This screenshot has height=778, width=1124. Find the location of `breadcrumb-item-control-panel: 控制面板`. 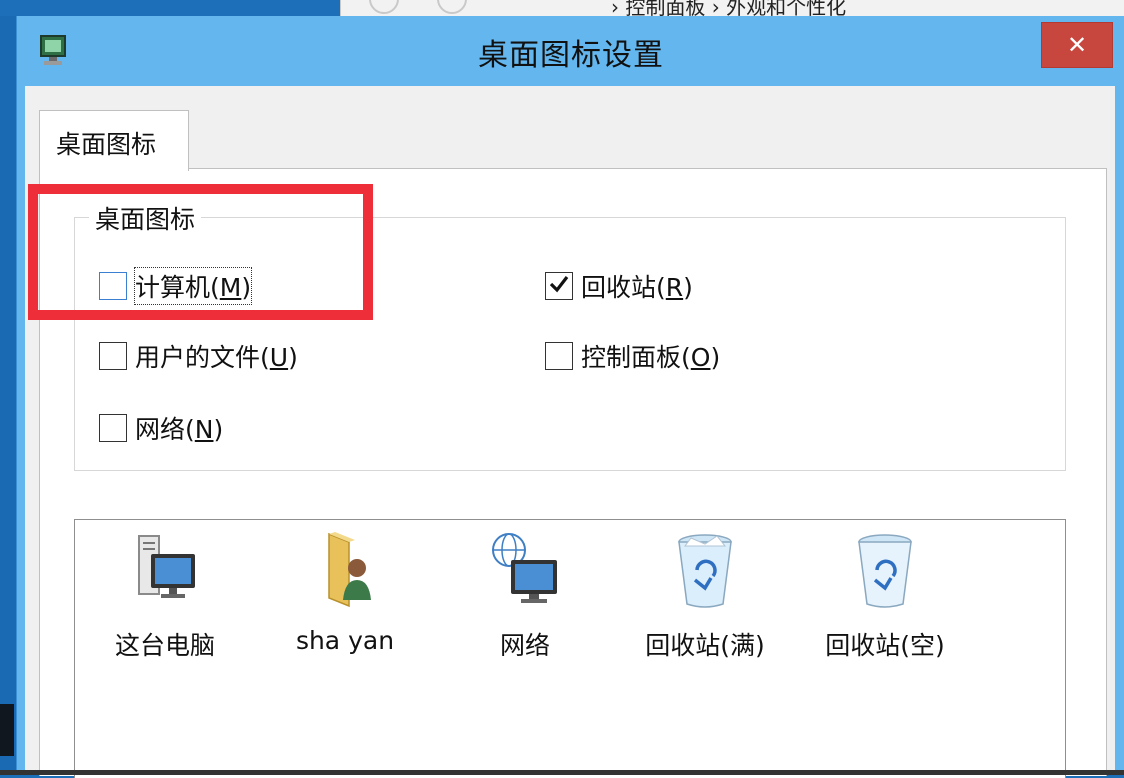

breadcrumb-item-control-panel: 控制面板 is located at coordinates (665, 8).